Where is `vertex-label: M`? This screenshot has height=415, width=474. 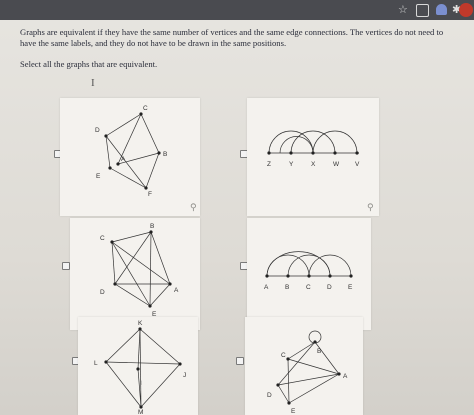 vertex-label: M is located at coordinates (140, 412).